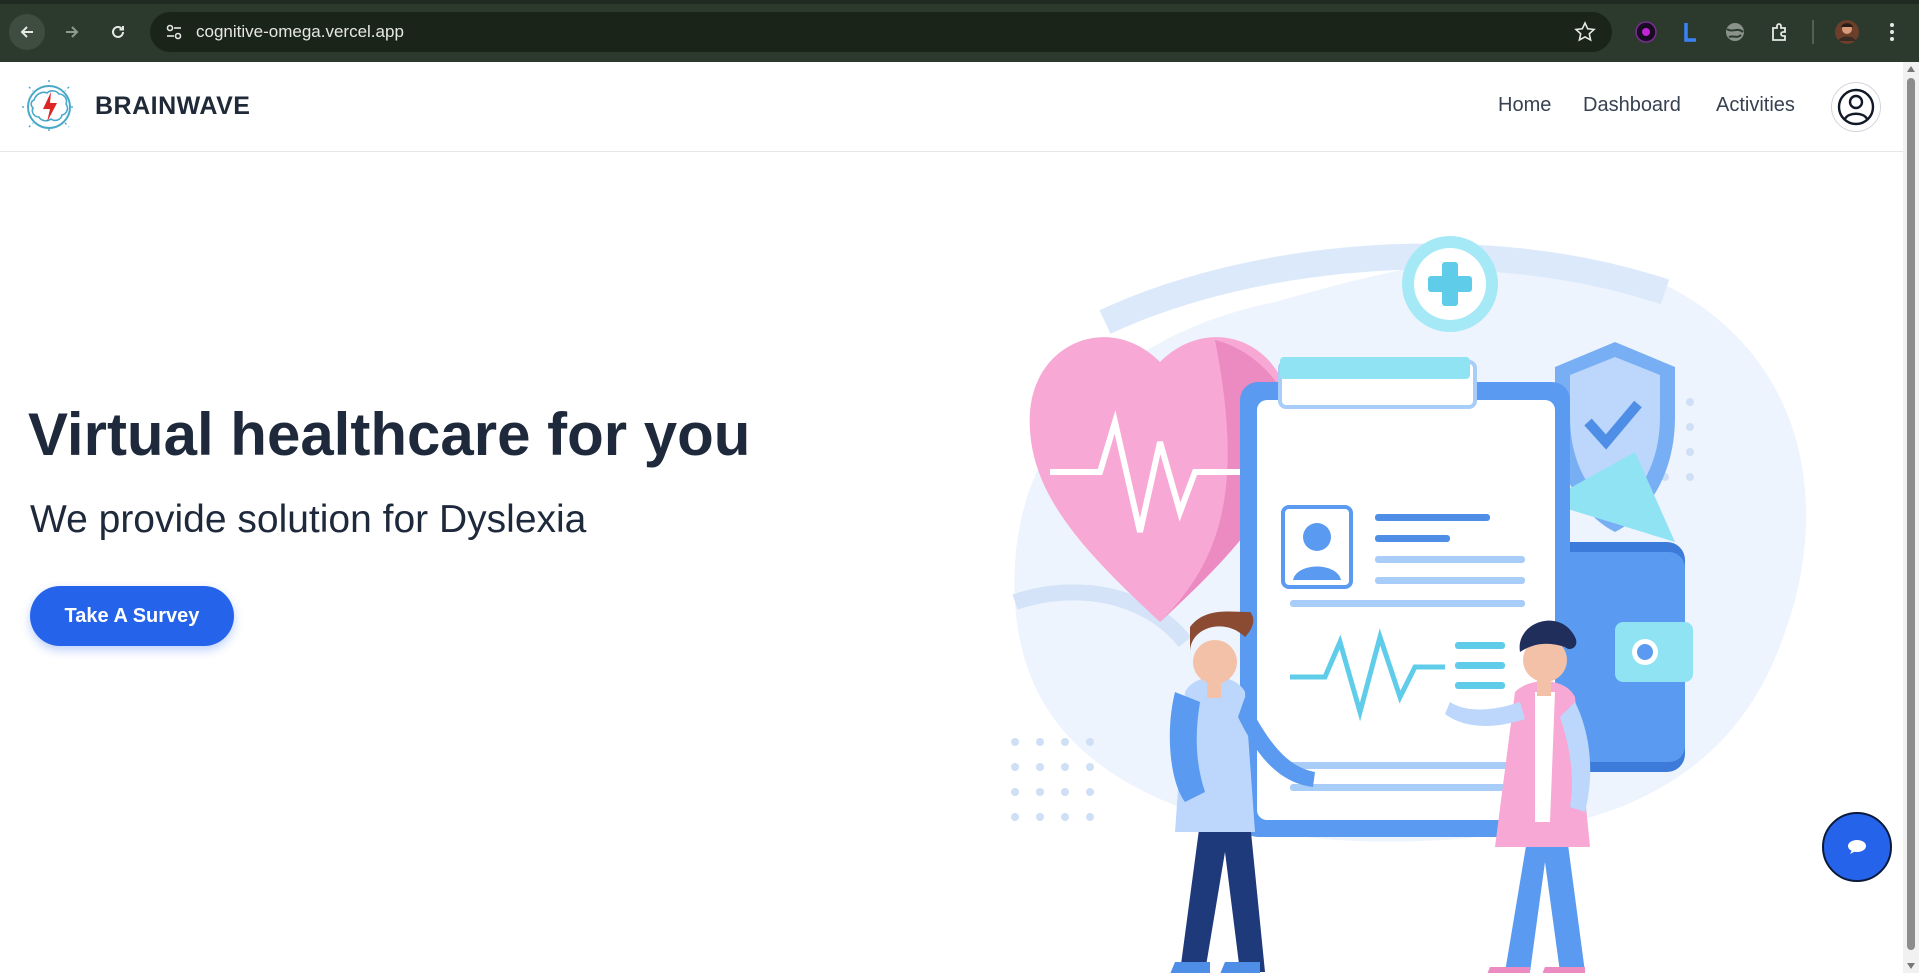 The width and height of the screenshot is (1919, 973). Describe the element at coordinates (172, 106) in the screenshot. I see `brand-name: BRAINWAVE` at that location.